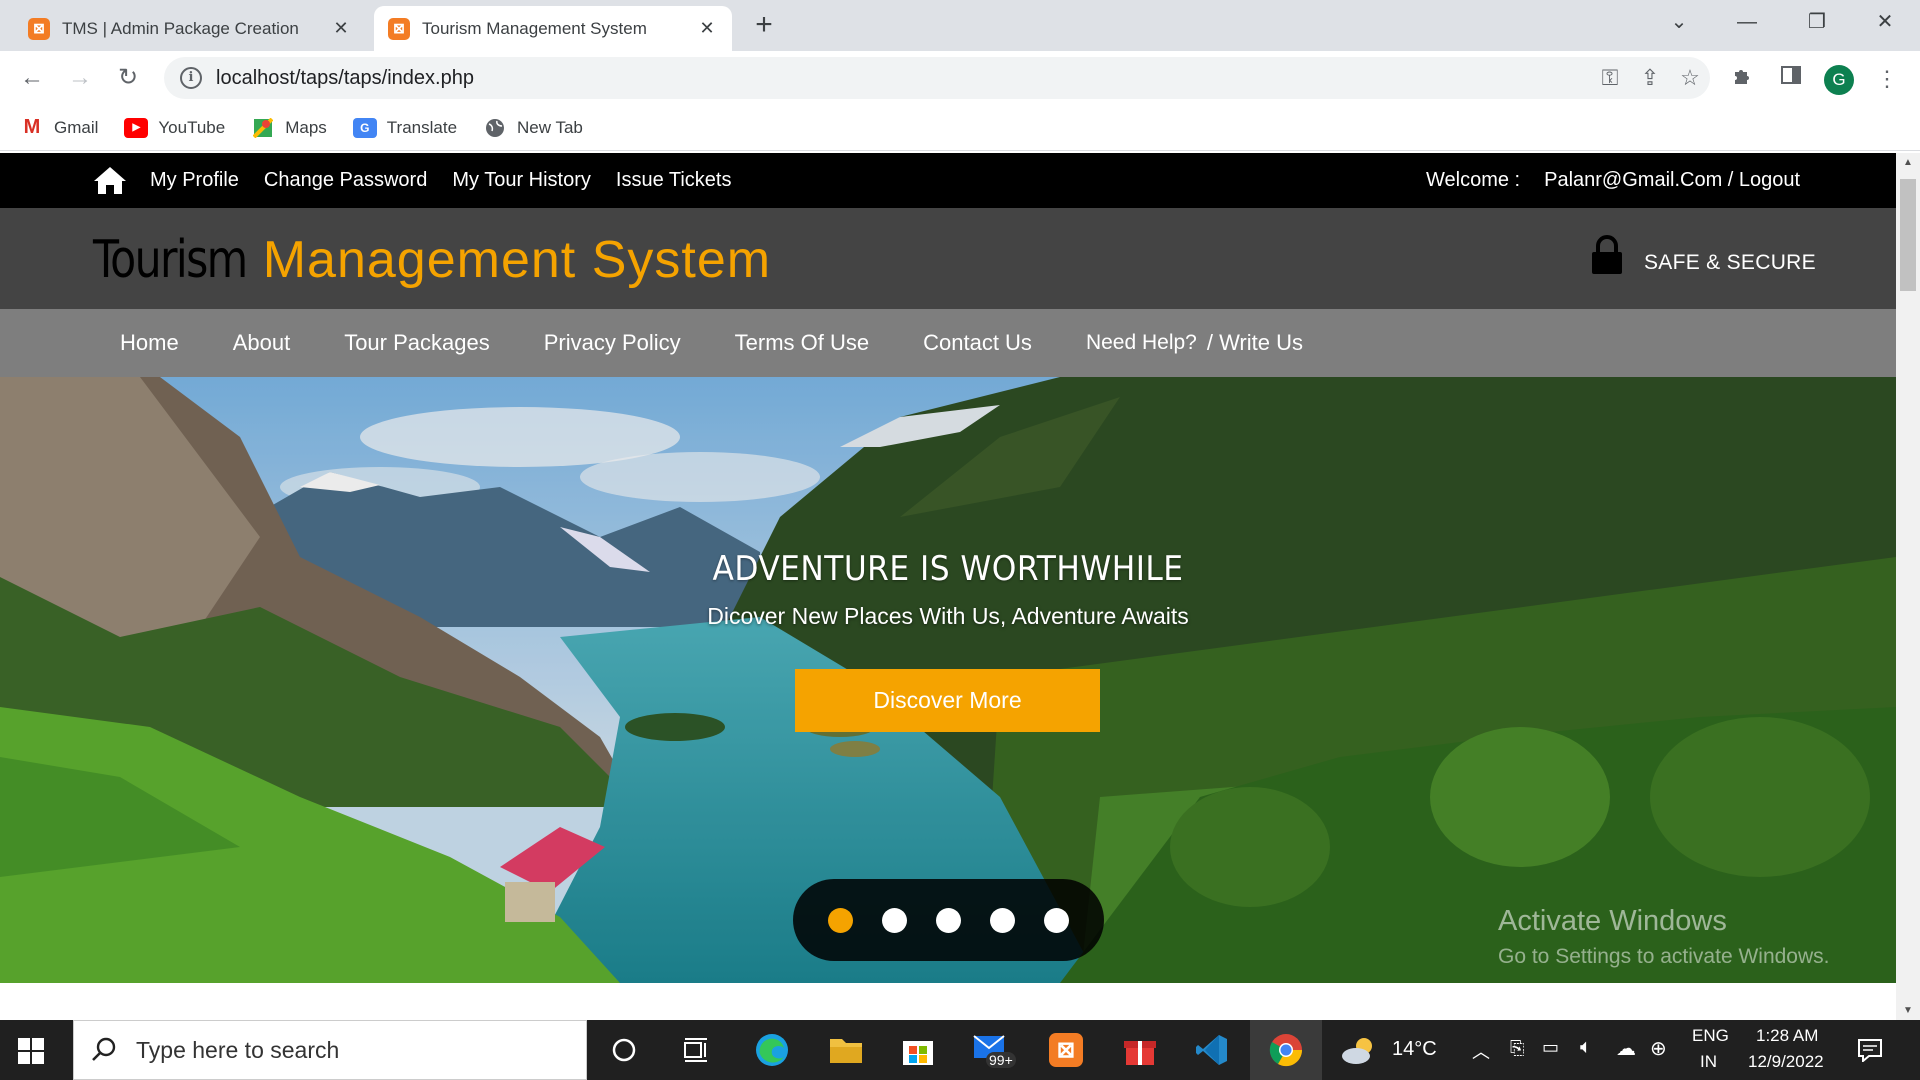 The width and height of the screenshot is (1920, 1080). I want to click on bookmark-label: Translate, so click(422, 127).